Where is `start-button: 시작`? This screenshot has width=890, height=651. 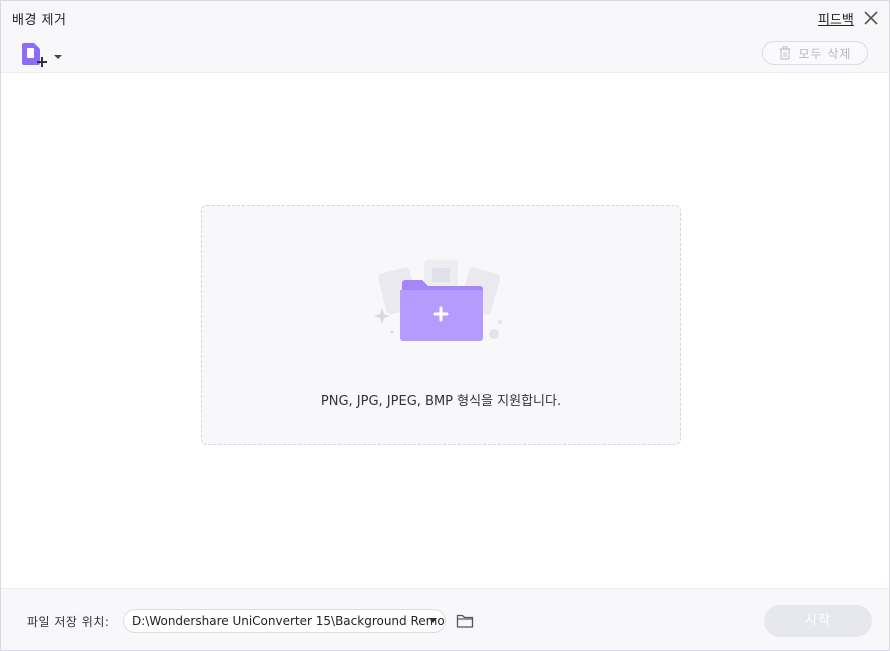 start-button: 시작 is located at coordinates (818, 621).